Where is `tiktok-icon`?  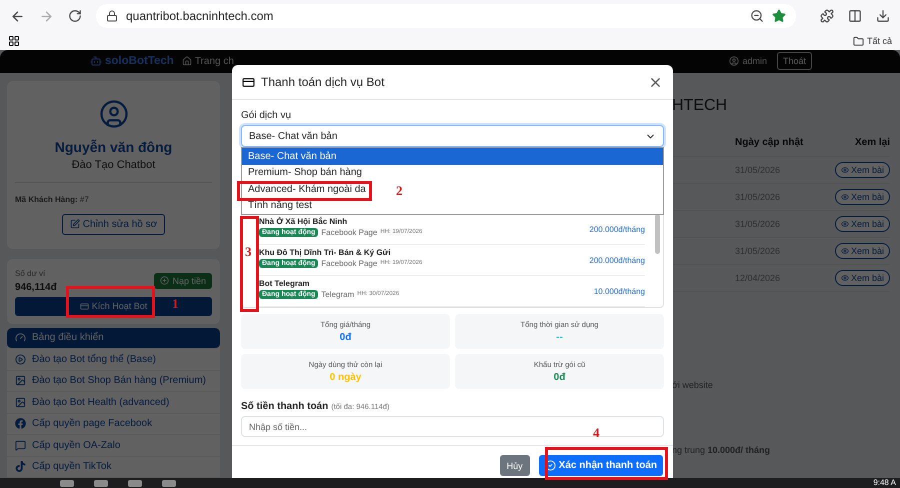
tiktok-icon is located at coordinates (20, 466).